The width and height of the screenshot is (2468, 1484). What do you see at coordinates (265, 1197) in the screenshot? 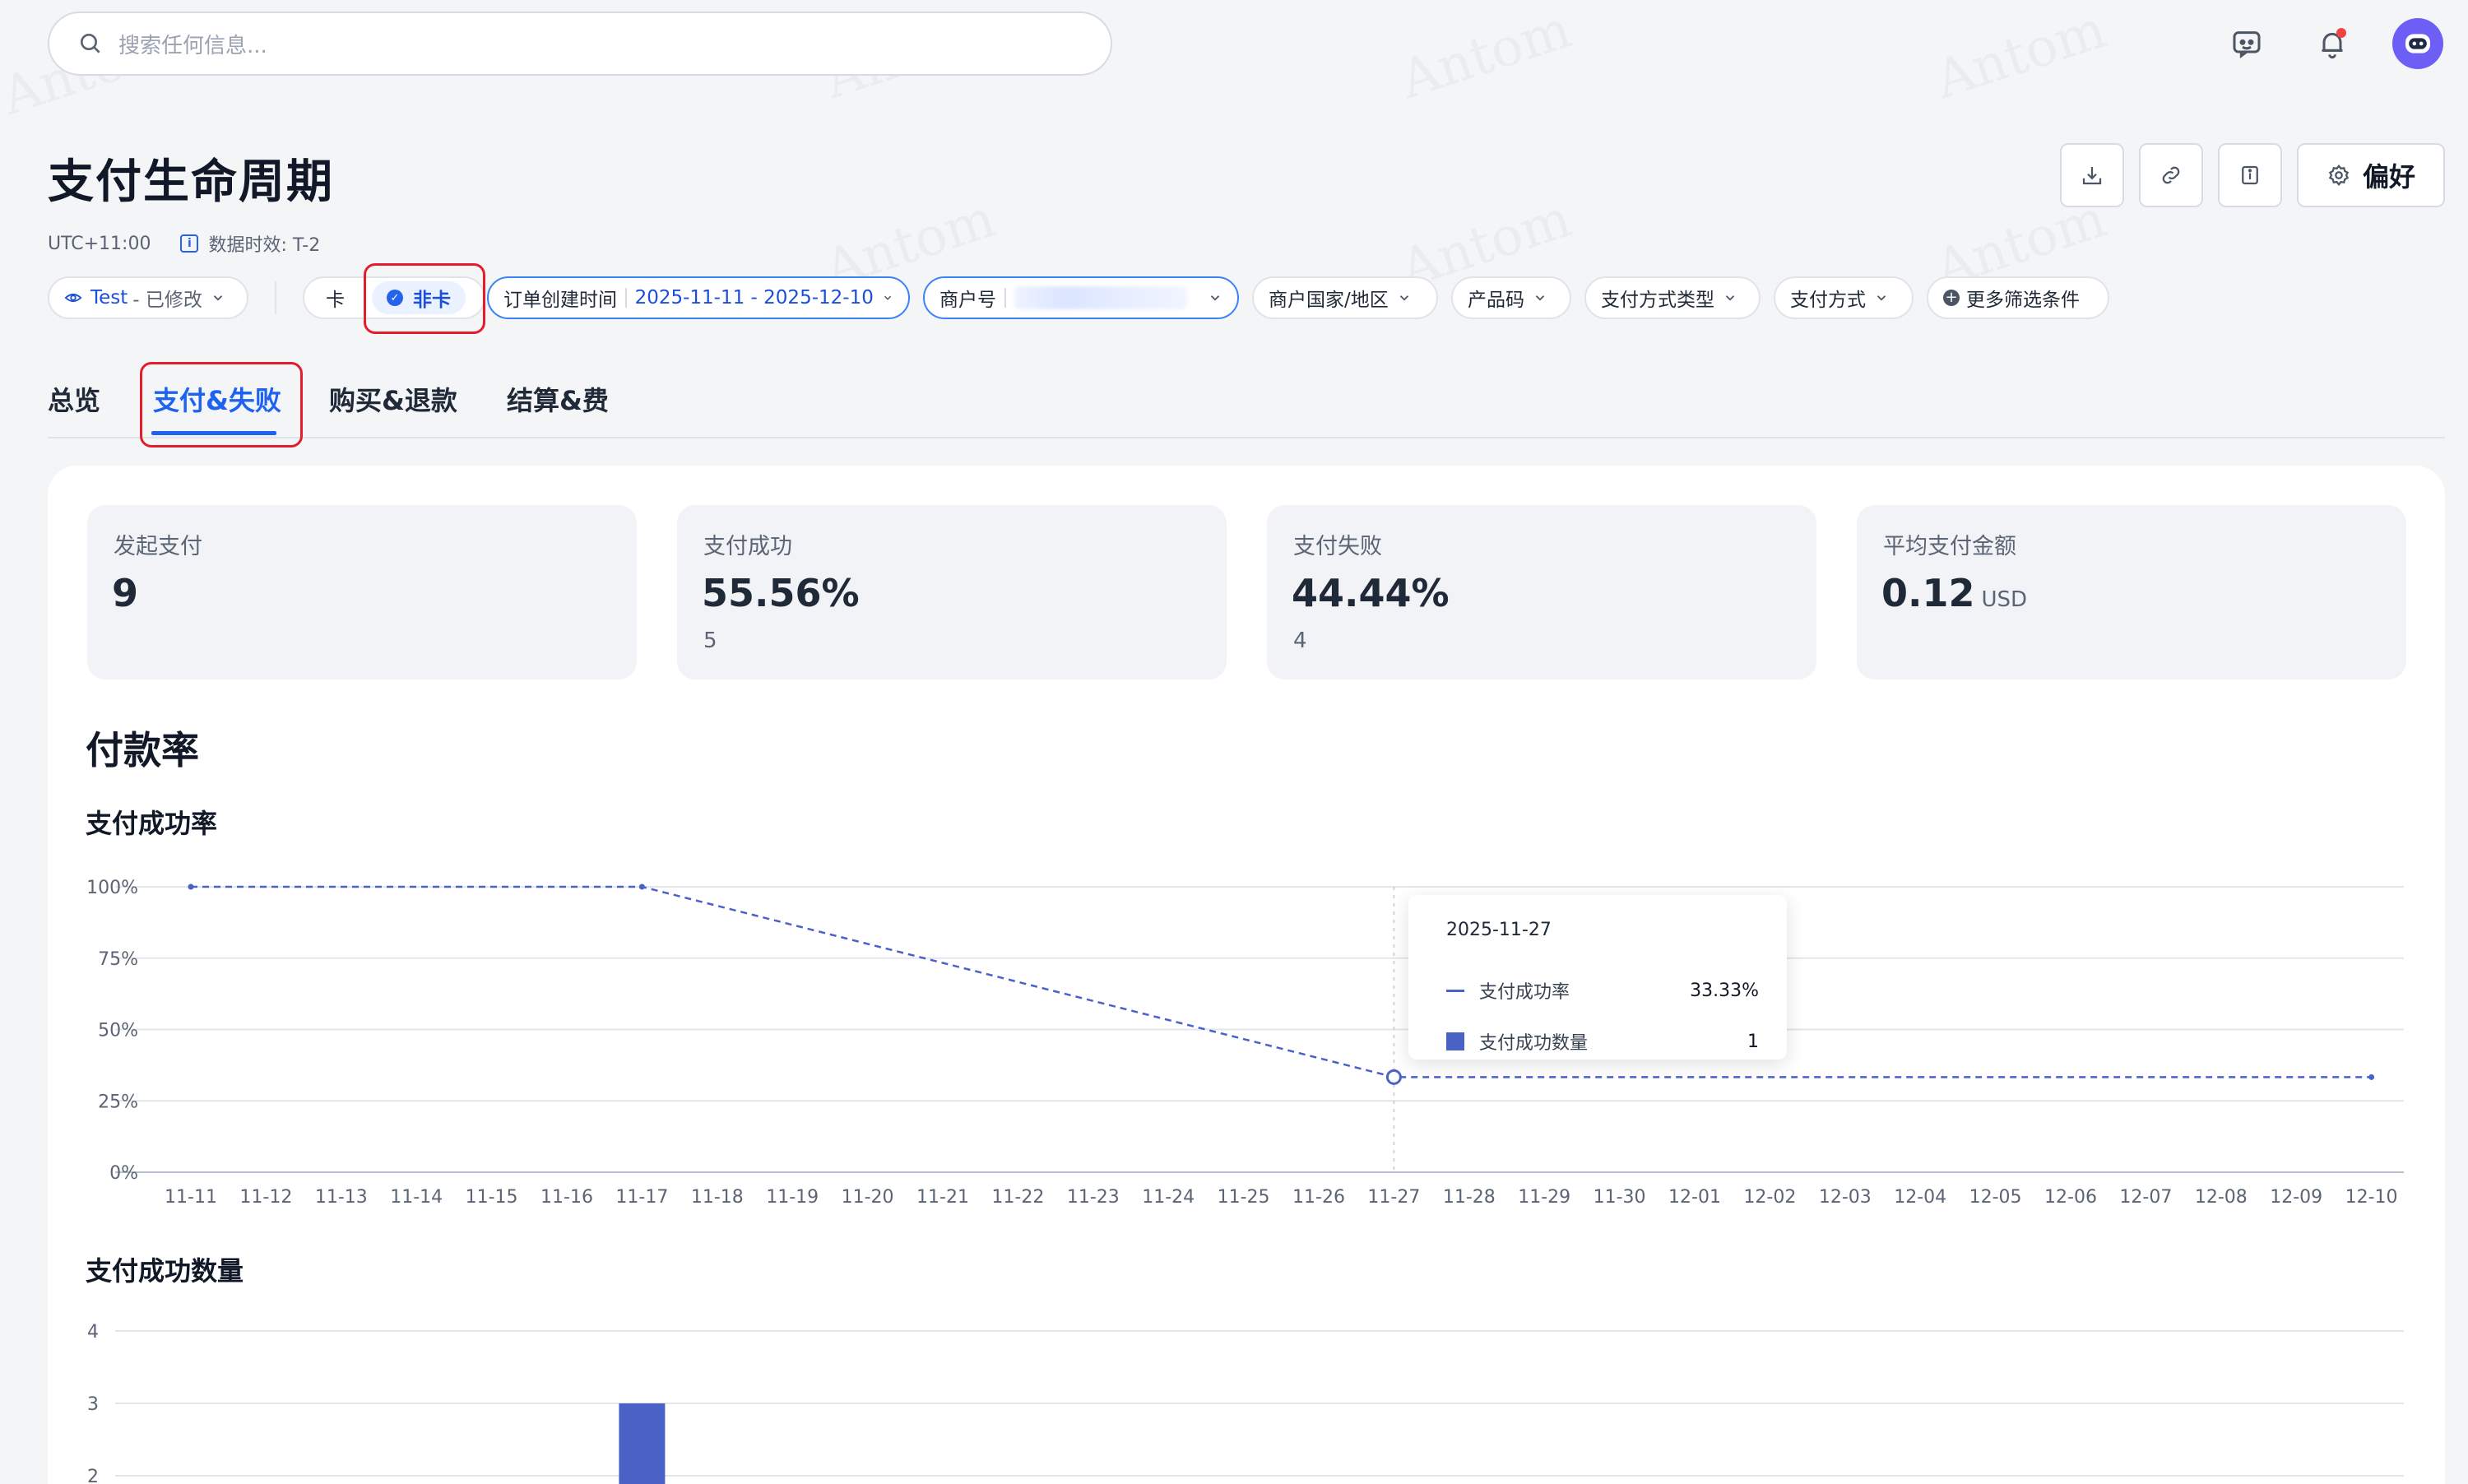
I see `x-tick-label: 11-12` at bounding box center [265, 1197].